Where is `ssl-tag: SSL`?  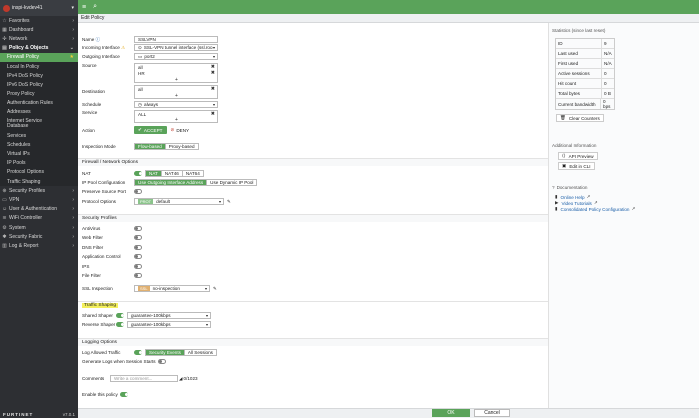
ssl-tag: SSL is located at coordinates (144, 288).